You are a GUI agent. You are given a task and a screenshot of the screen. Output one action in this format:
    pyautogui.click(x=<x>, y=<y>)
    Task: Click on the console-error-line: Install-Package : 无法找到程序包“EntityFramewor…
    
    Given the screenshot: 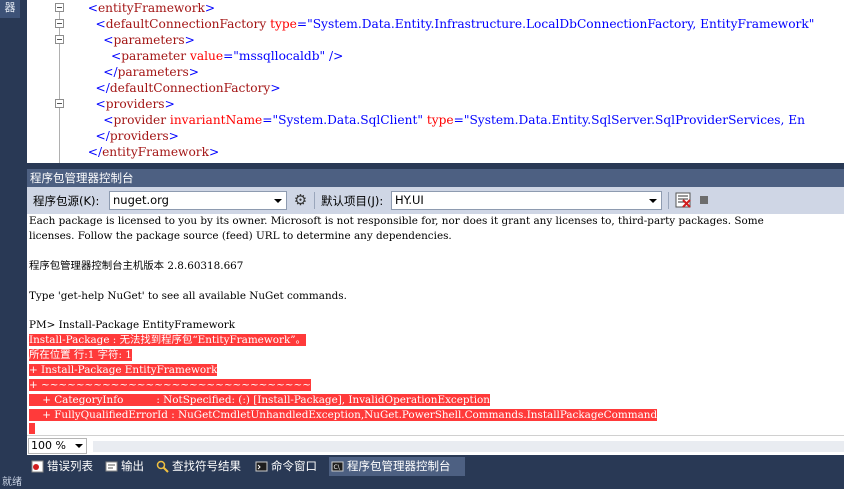 What is the action you would take?
    pyautogui.click(x=167, y=340)
    